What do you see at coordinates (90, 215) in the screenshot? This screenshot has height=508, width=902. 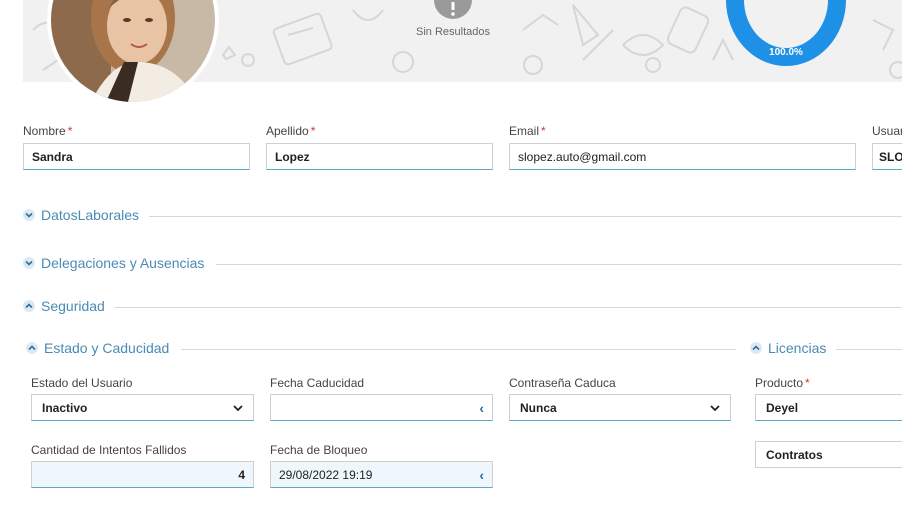 I see `section-title: DatosLaborales` at bounding box center [90, 215].